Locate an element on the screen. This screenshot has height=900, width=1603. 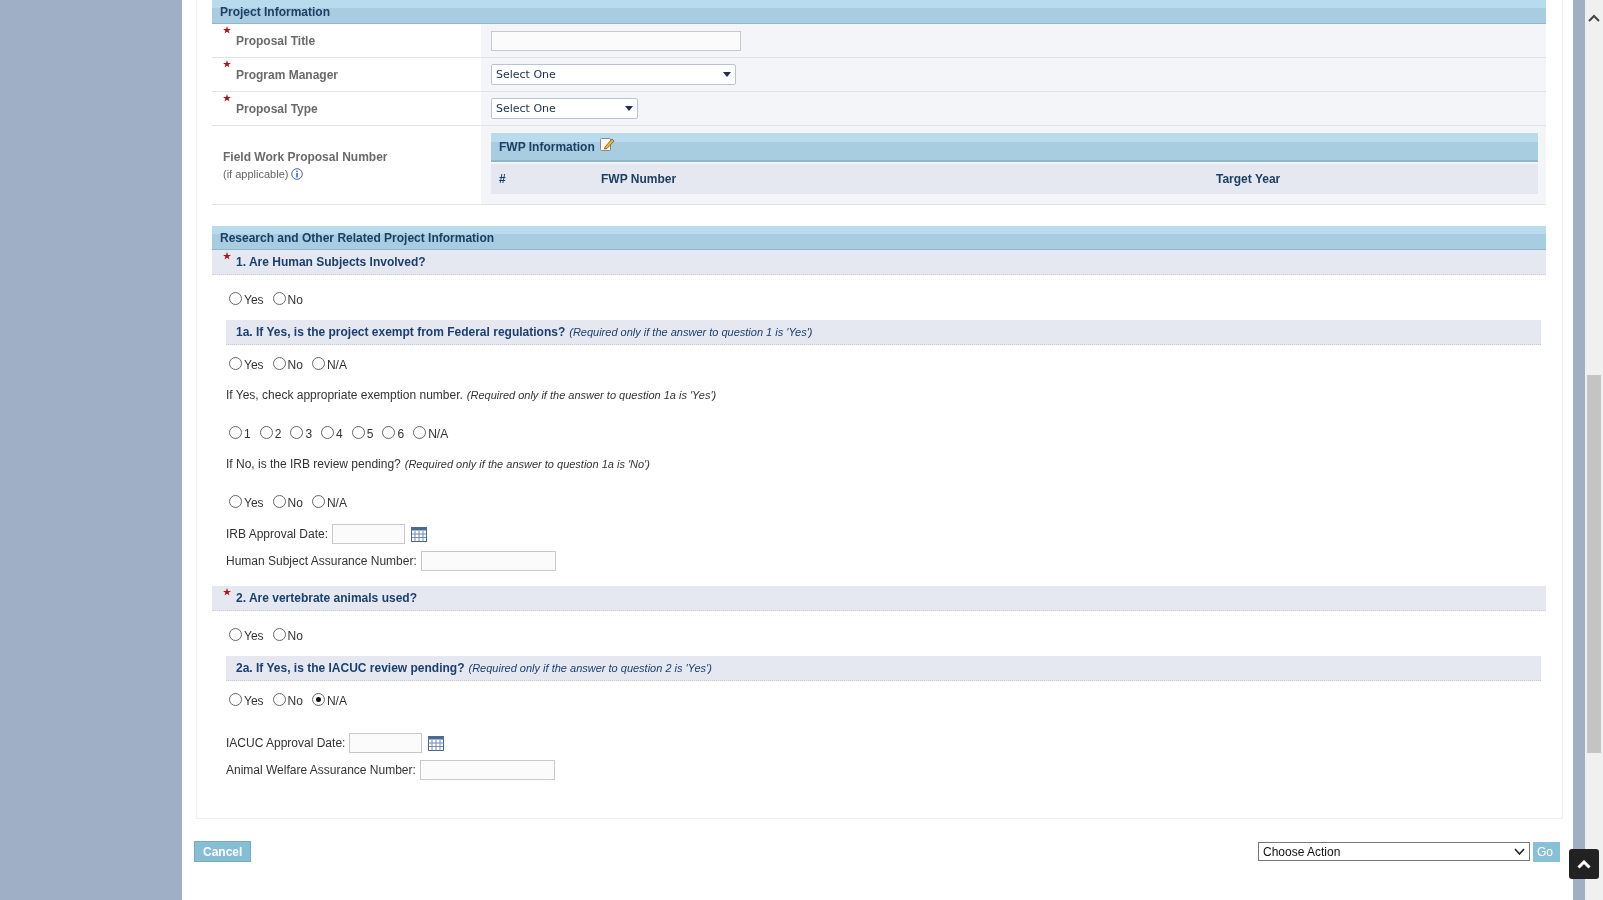
scrollbar-thumb is located at coordinates (1594, 564).